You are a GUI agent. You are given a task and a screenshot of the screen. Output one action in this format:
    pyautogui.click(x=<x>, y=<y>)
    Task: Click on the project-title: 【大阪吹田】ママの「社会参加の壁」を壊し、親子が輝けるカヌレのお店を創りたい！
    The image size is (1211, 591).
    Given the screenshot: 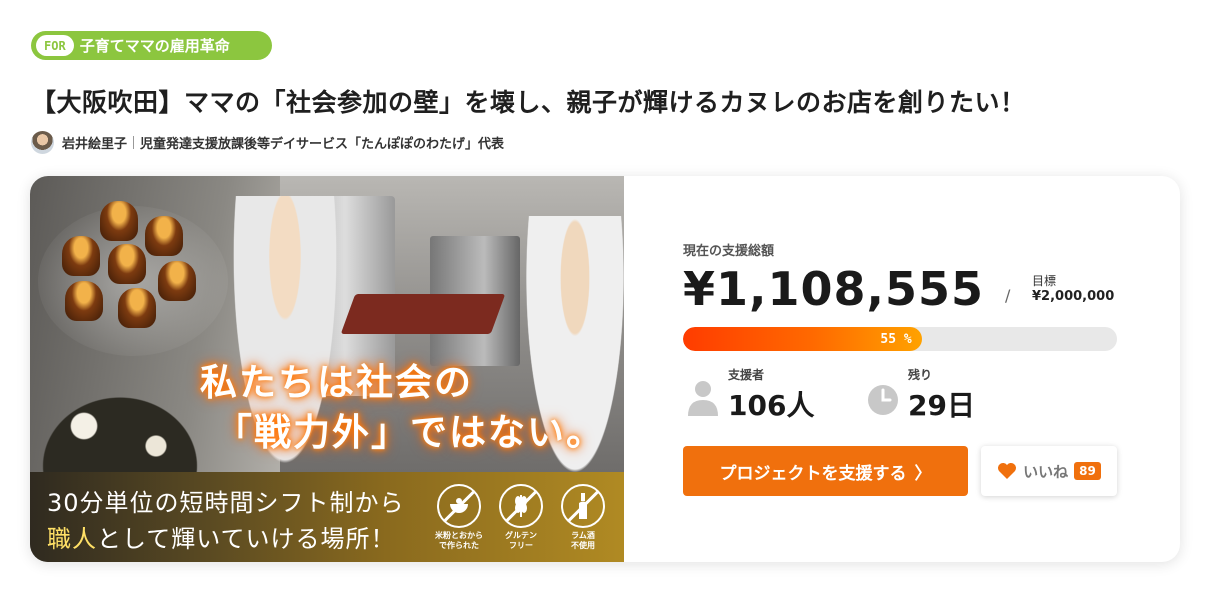 What is the action you would take?
    pyautogui.click(x=528, y=102)
    